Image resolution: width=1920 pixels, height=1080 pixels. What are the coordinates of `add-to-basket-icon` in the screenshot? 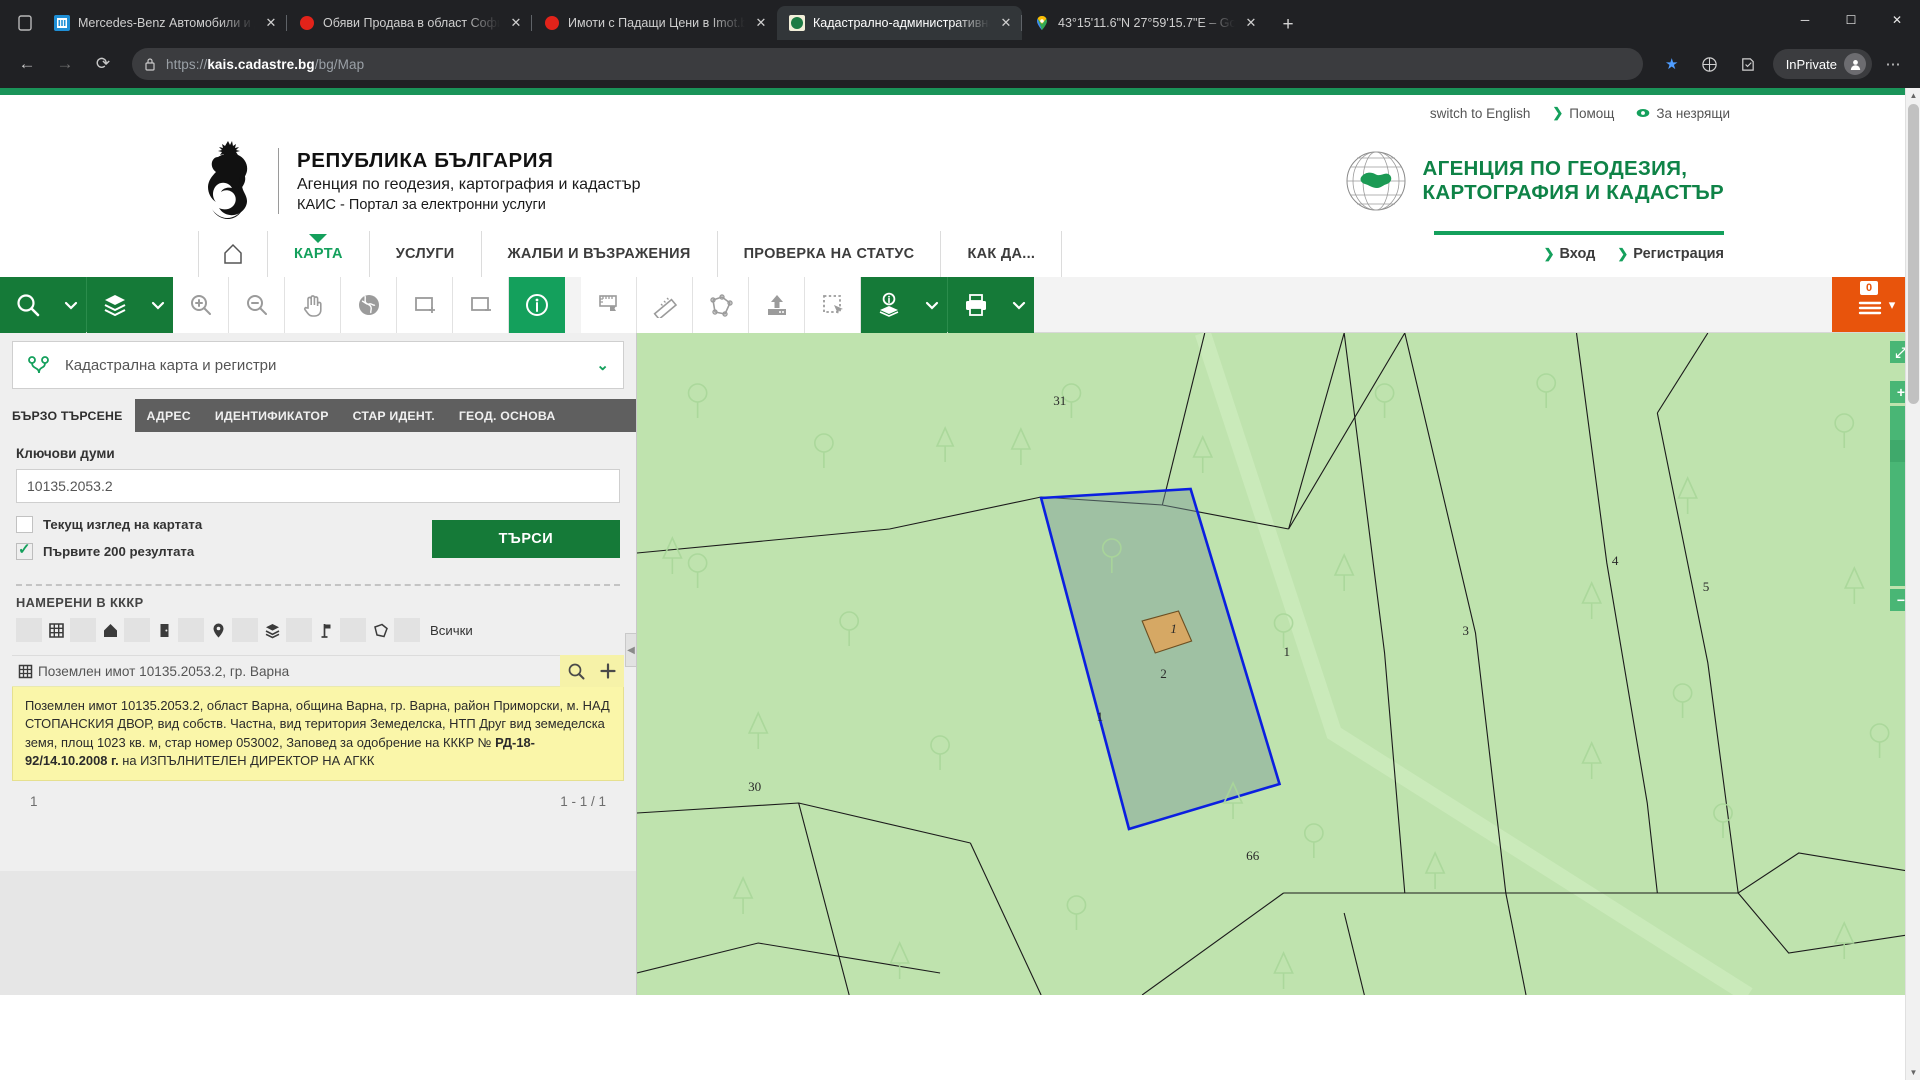 It's located at (608, 671).